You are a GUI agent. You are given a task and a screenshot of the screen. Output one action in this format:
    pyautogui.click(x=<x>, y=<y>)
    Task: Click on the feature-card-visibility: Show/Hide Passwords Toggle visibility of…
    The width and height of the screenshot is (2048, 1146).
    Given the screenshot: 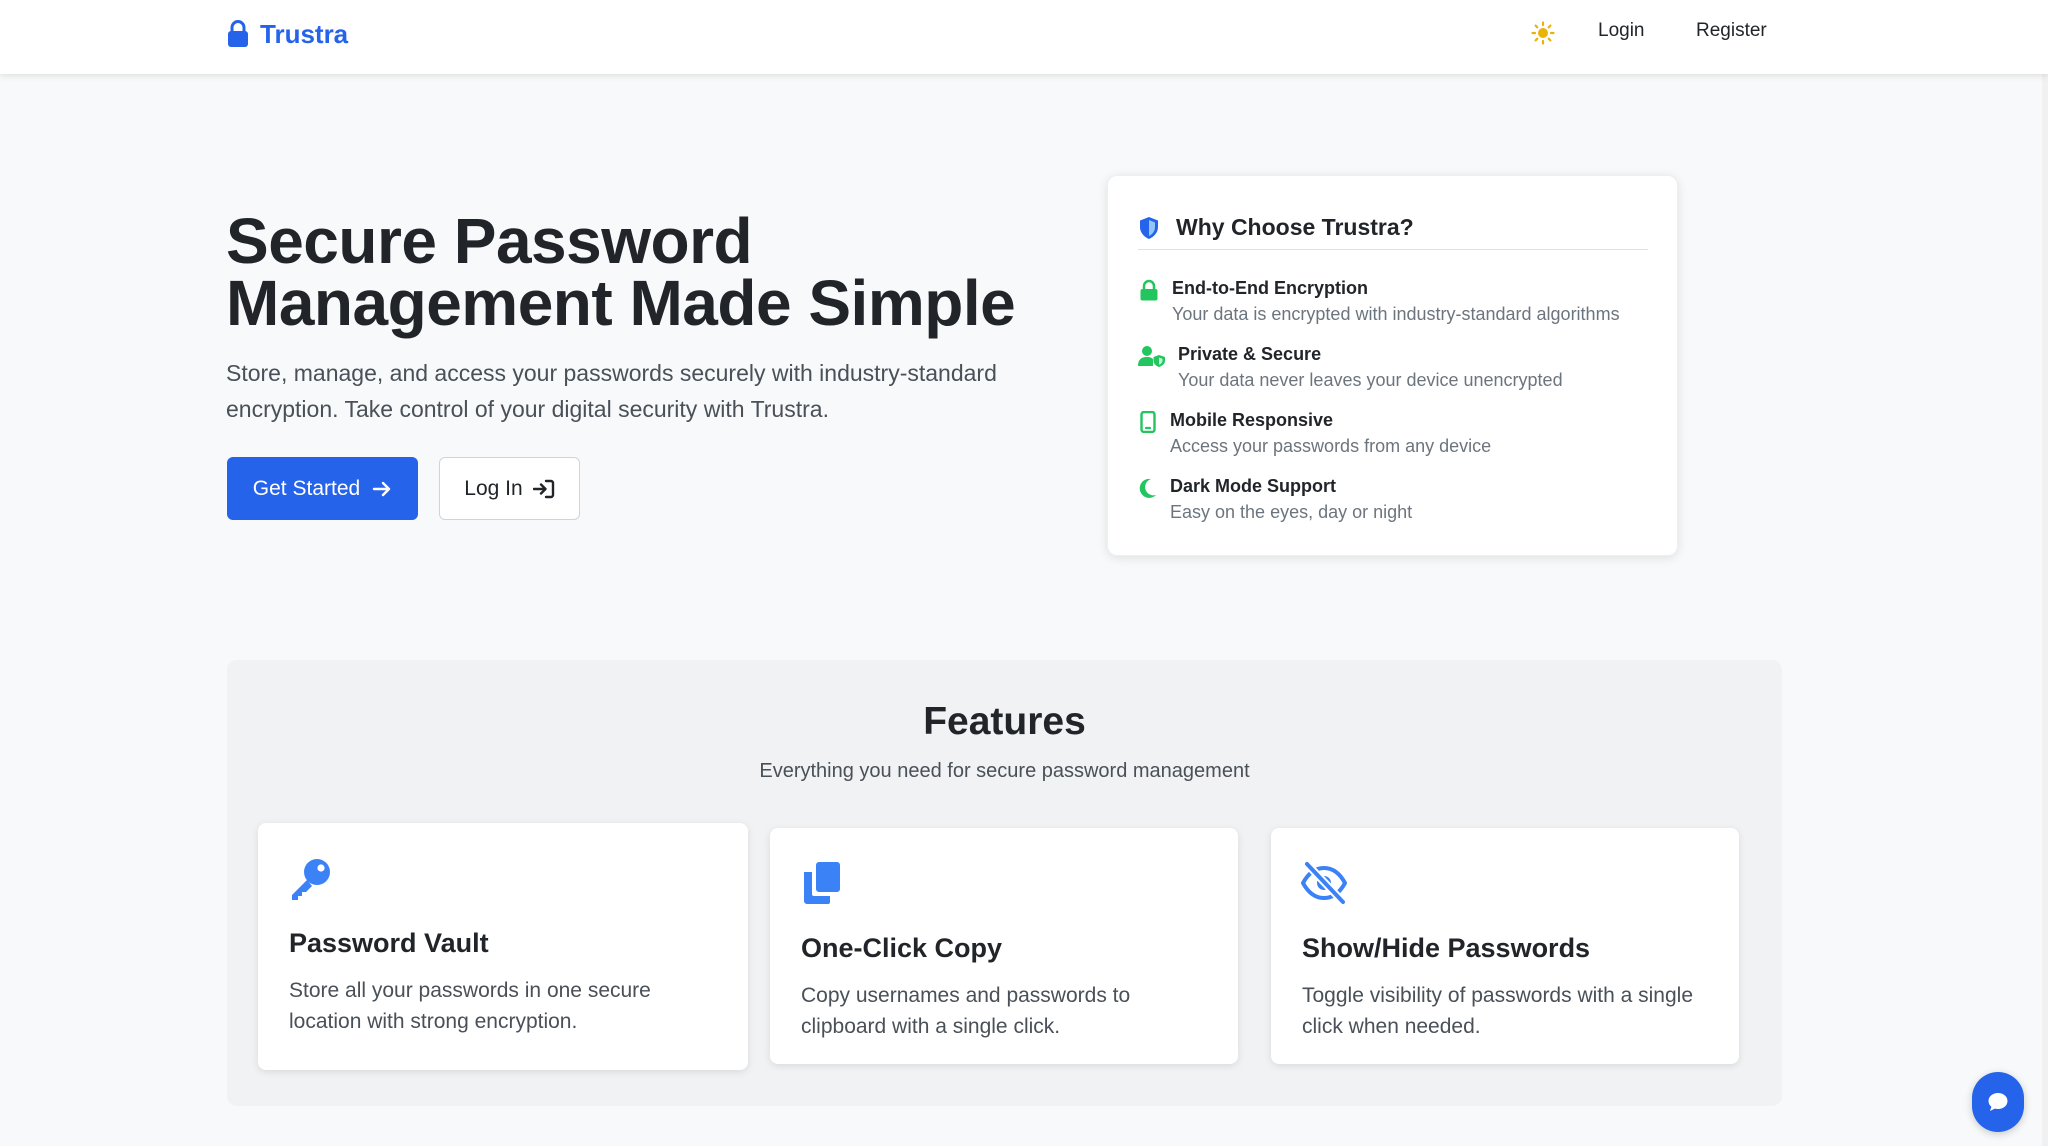 What is the action you would take?
    pyautogui.click(x=1505, y=946)
    